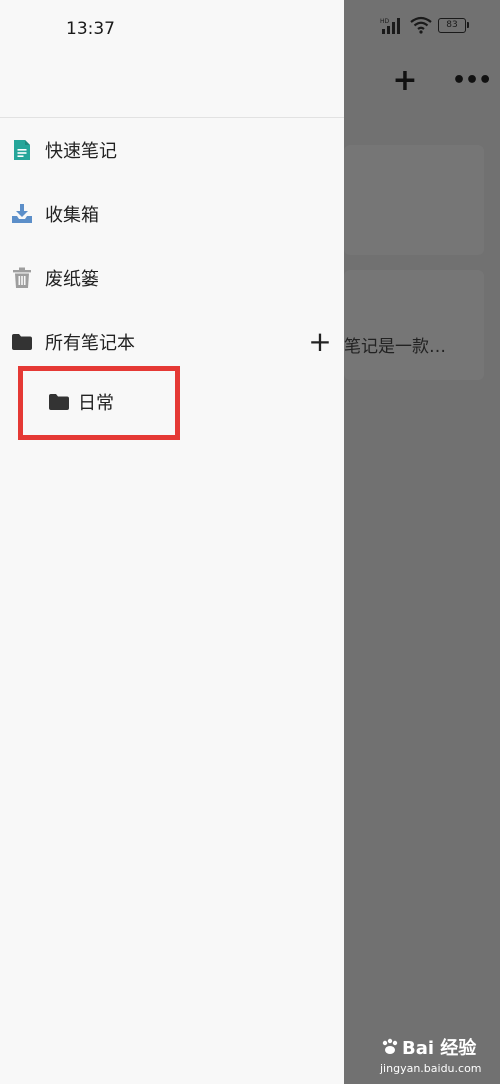 The image size is (500, 1084). What do you see at coordinates (439, 1048) in the screenshot?
I see `watermark-brand: Bai 经验` at bounding box center [439, 1048].